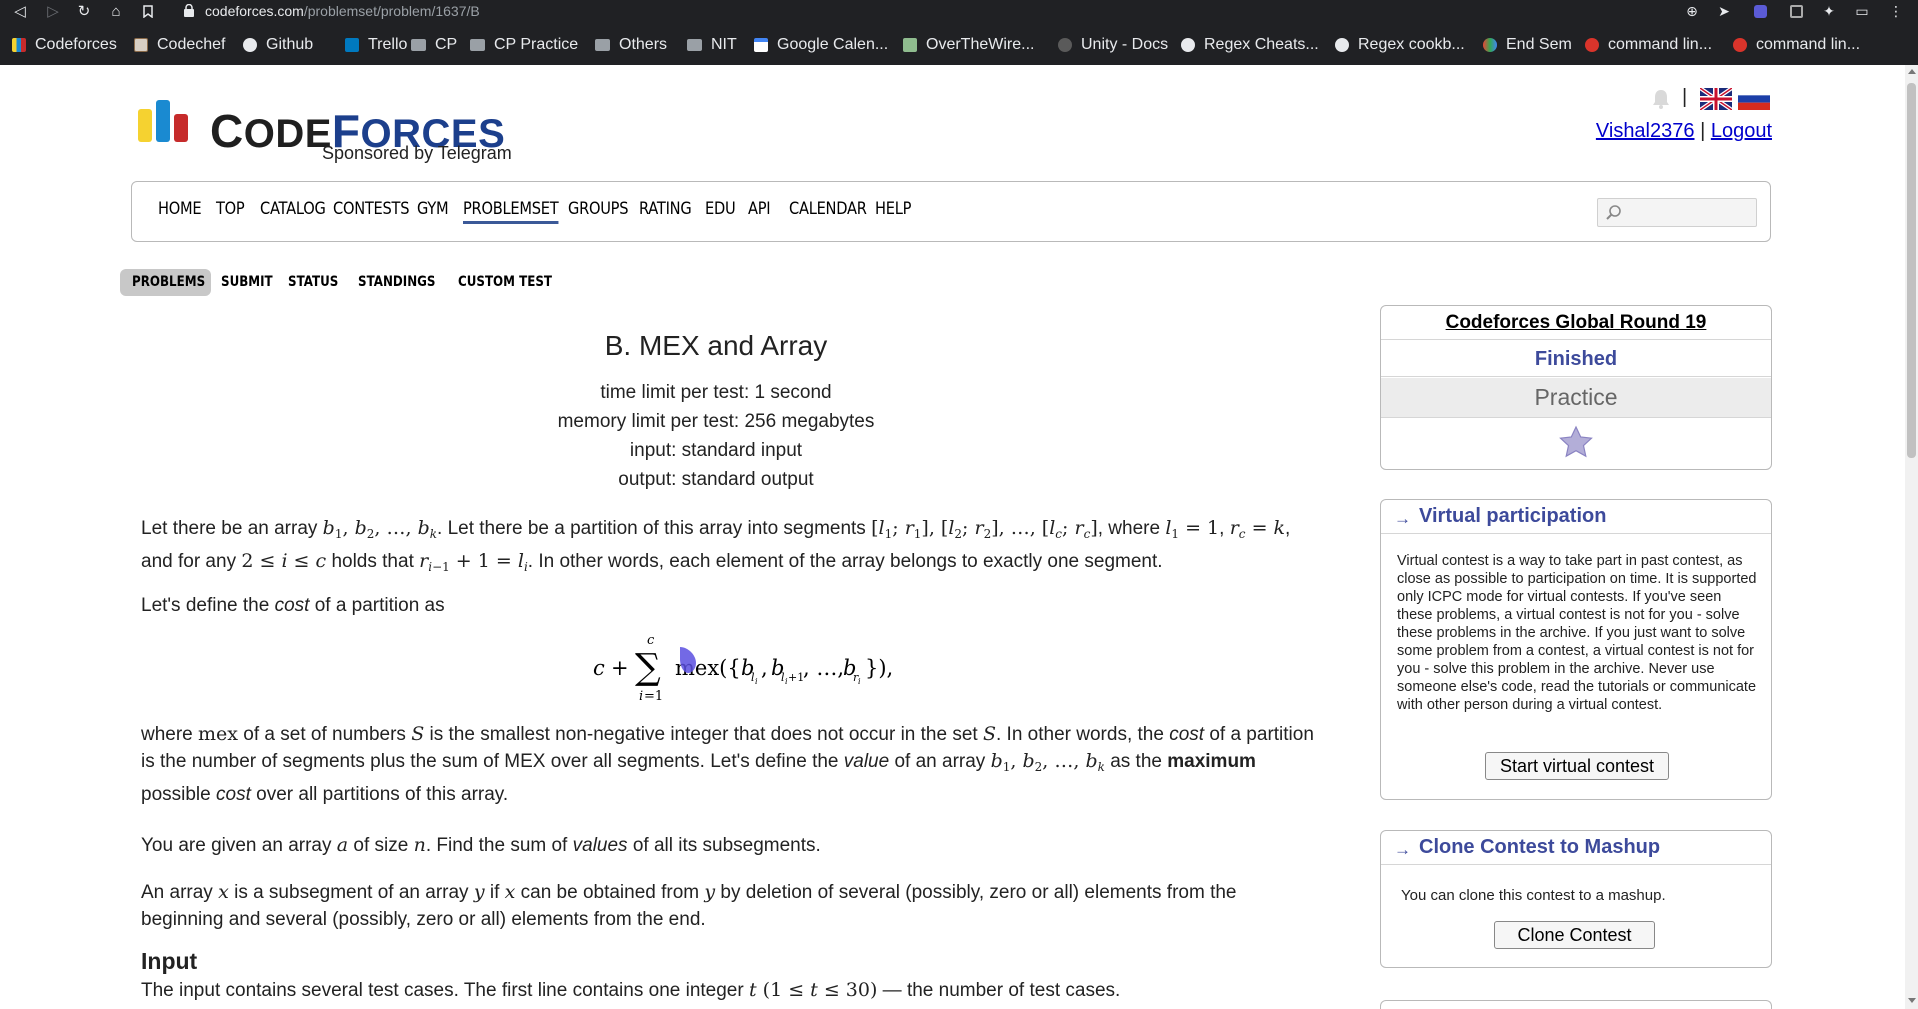  Describe the element at coordinates (1754, 99) in the screenshot. I see `russian-flag-icon` at that location.